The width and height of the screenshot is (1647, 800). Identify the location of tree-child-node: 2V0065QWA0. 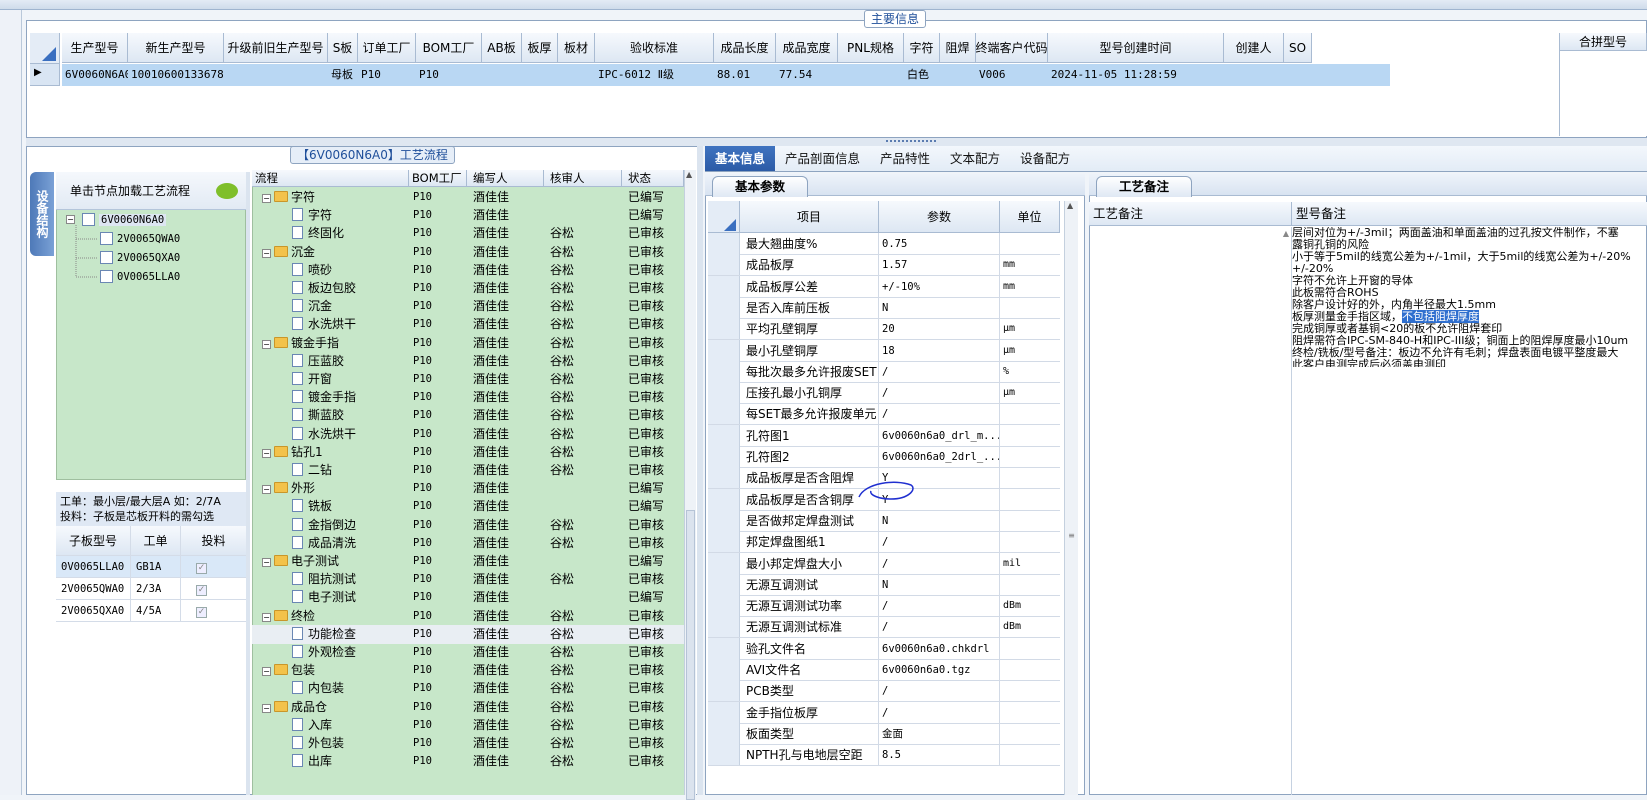
(140, 238).